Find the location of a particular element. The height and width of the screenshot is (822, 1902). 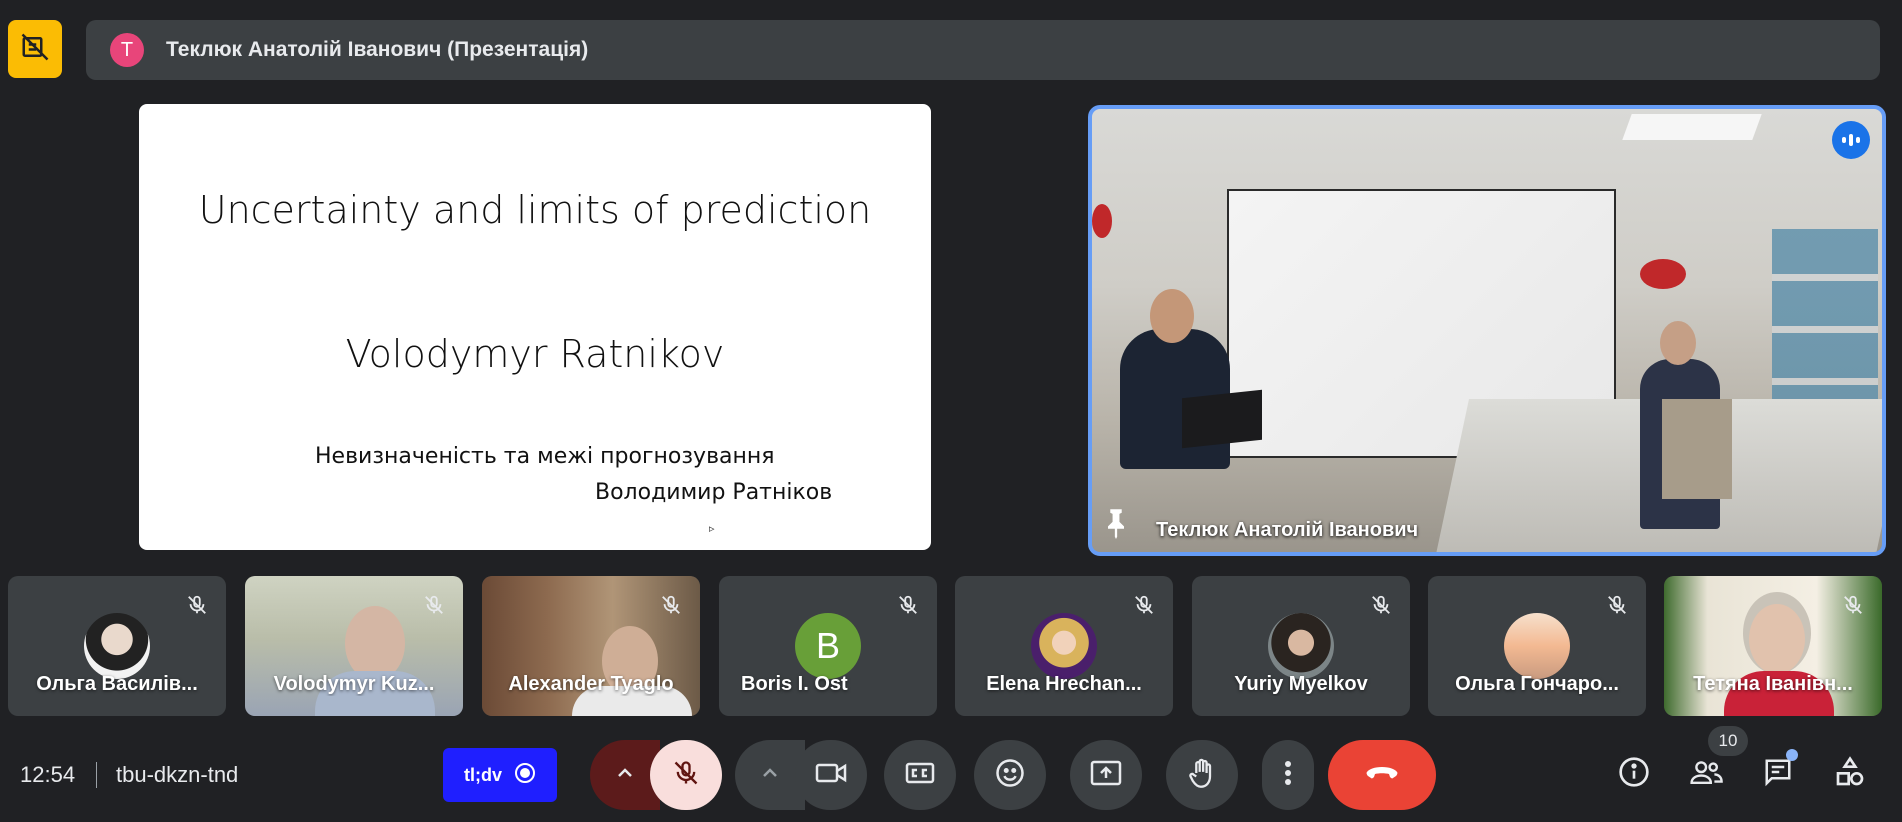

tldv-label: tl;dv is located at coordinates (483, 774).